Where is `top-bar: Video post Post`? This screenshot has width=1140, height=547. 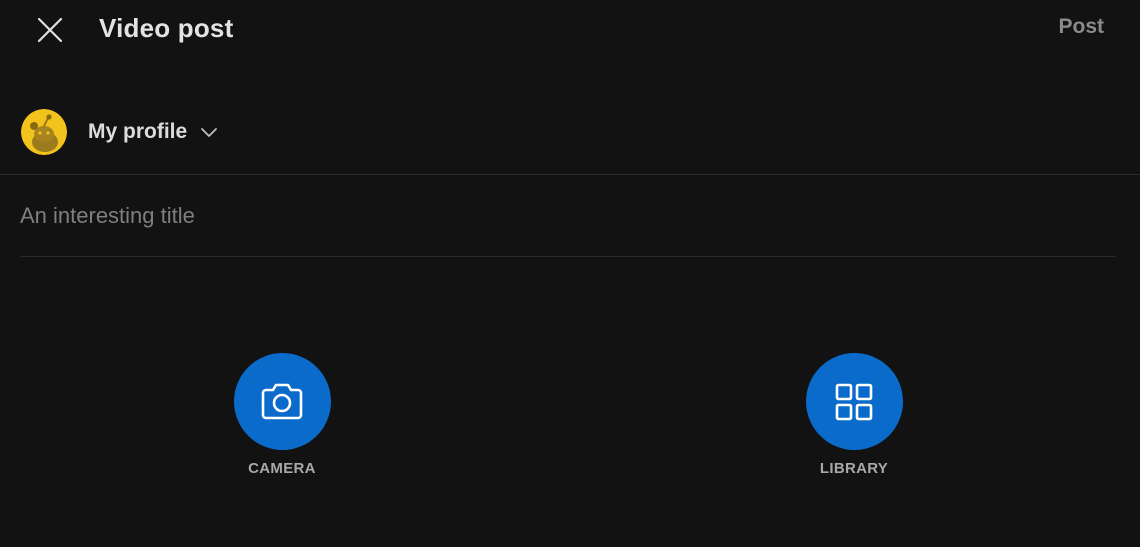
top-bar: Video post Post is located at coordinates (570, 30).